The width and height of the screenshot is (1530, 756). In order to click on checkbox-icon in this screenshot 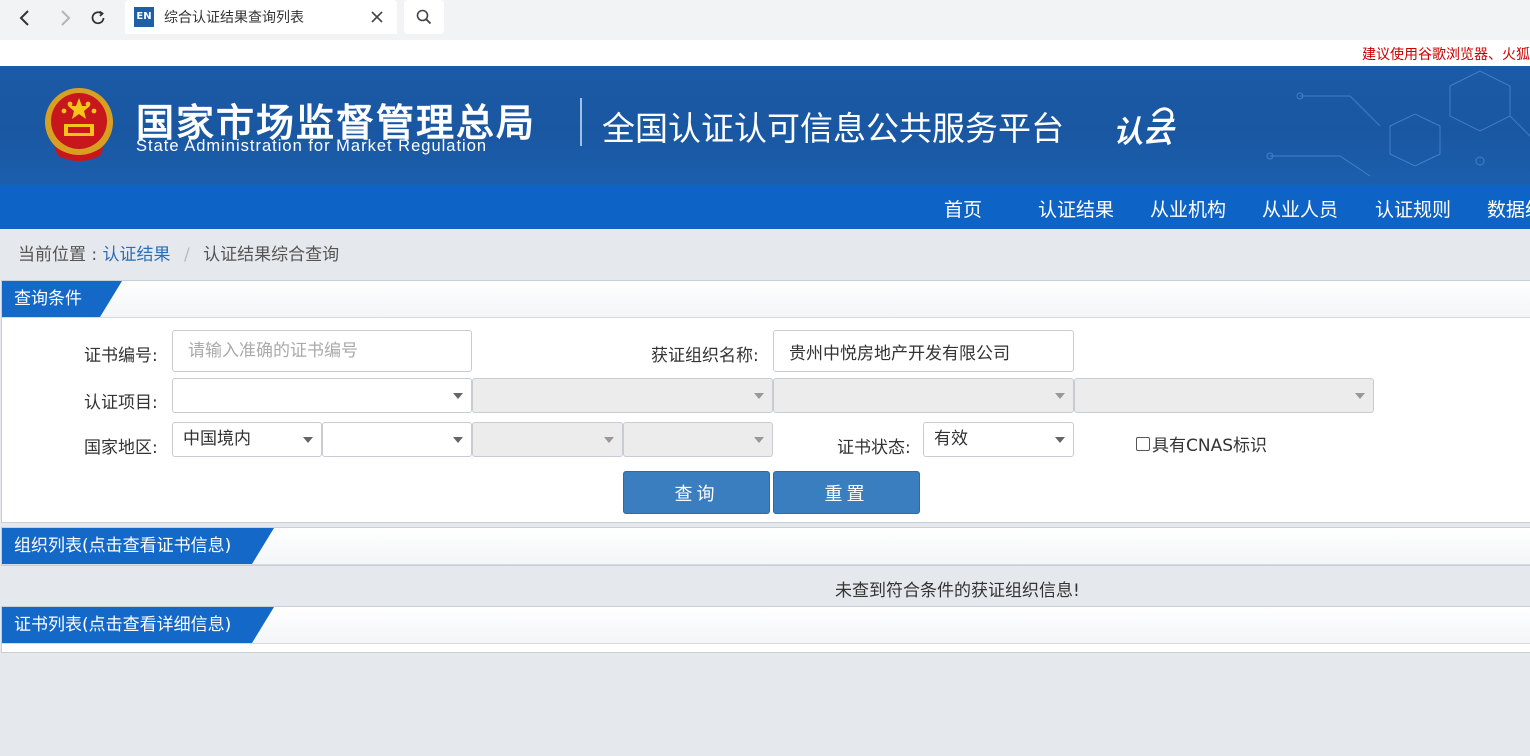, I will do `click(1143, 443)`.